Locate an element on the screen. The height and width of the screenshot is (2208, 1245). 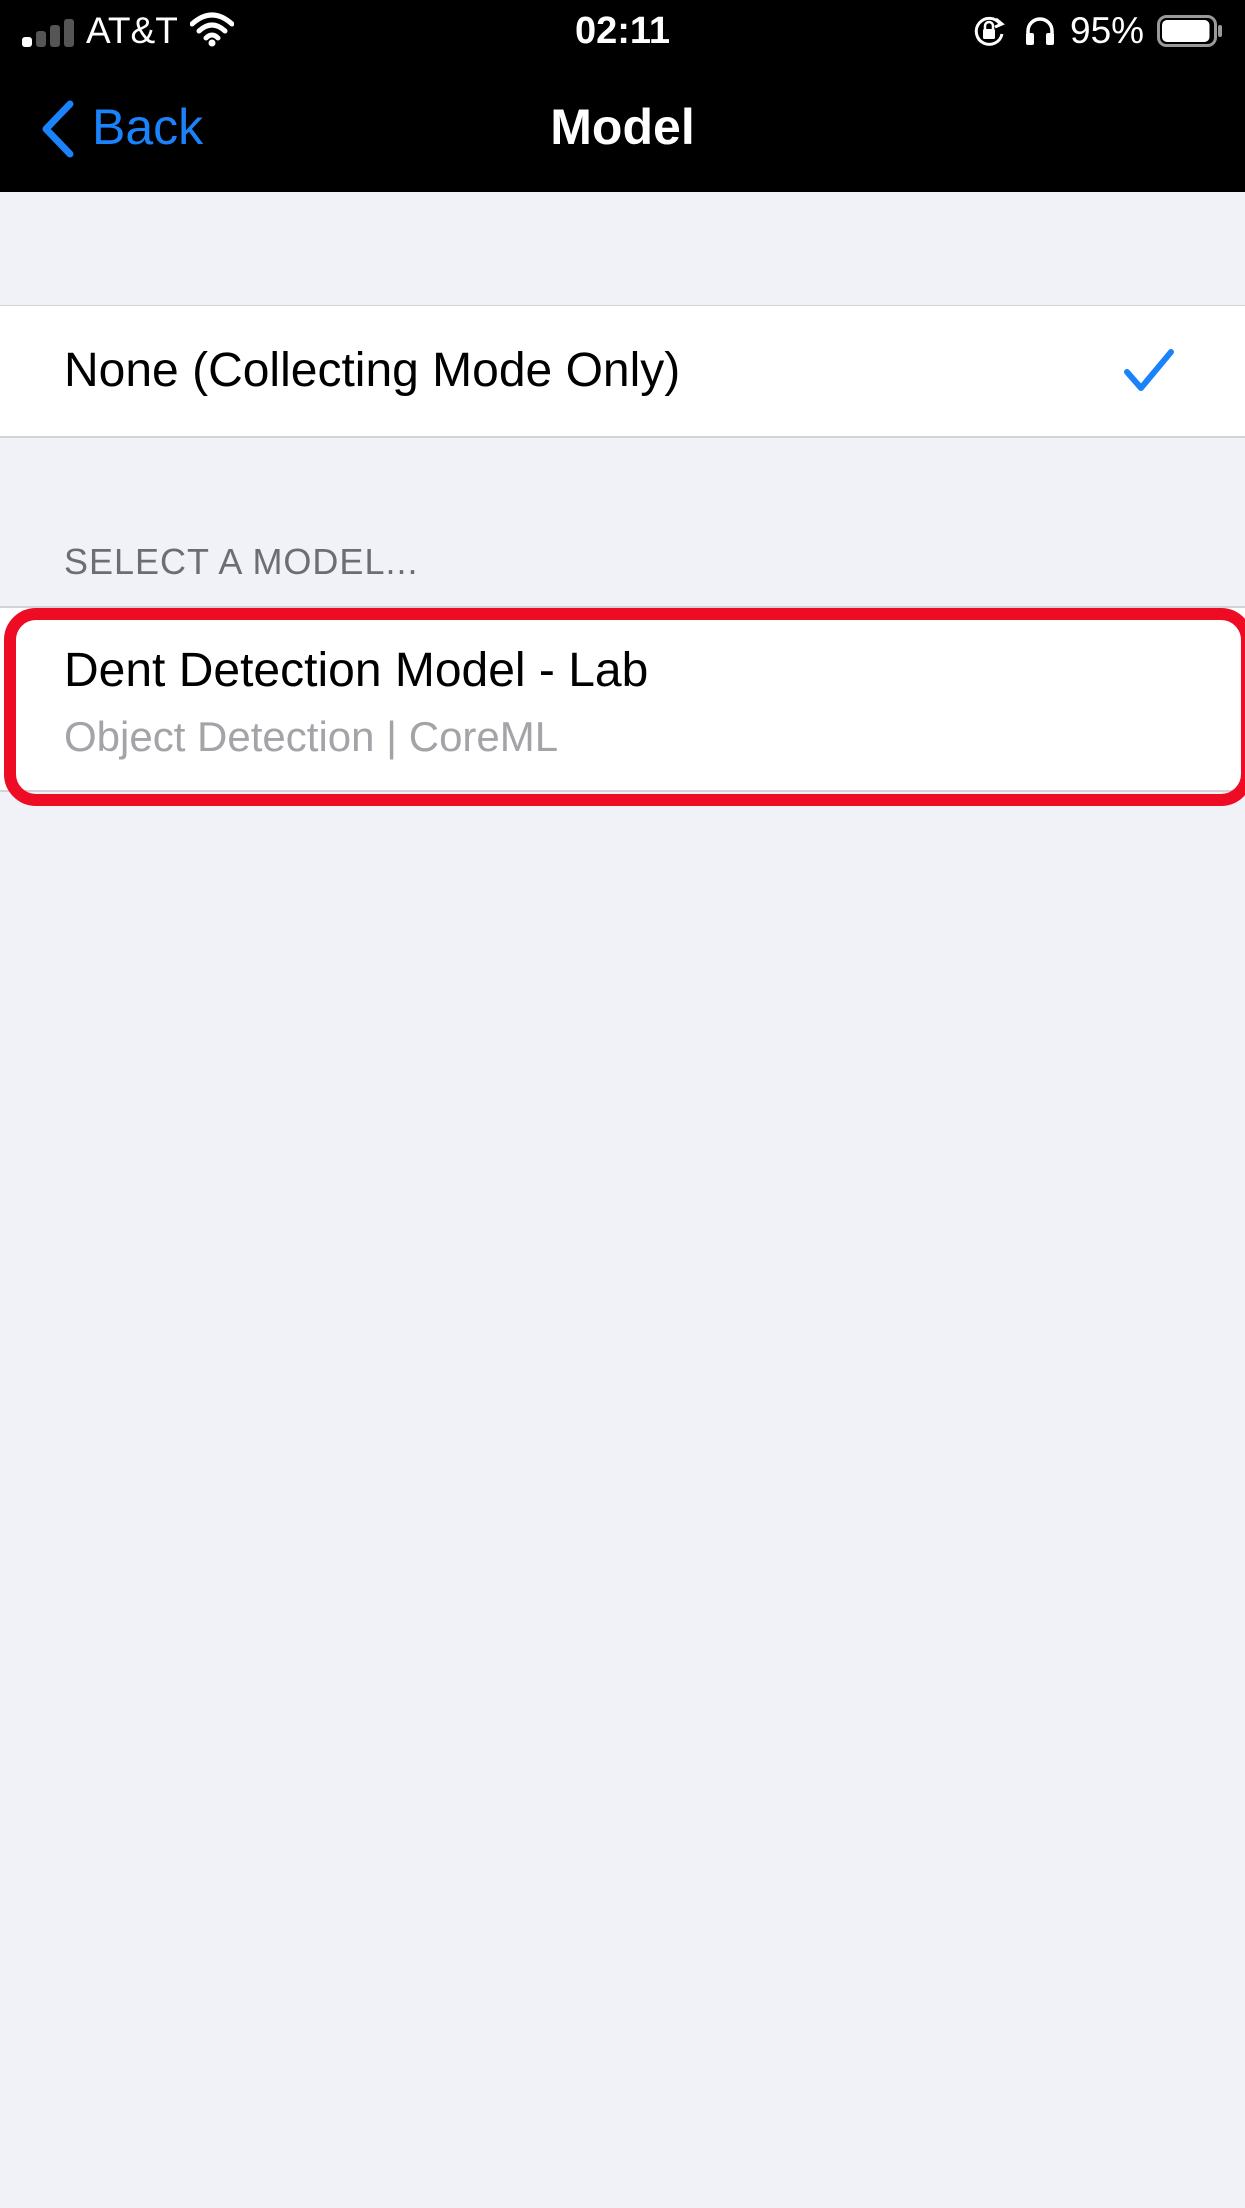
battery-icon is located at coordinates (1189, 31).